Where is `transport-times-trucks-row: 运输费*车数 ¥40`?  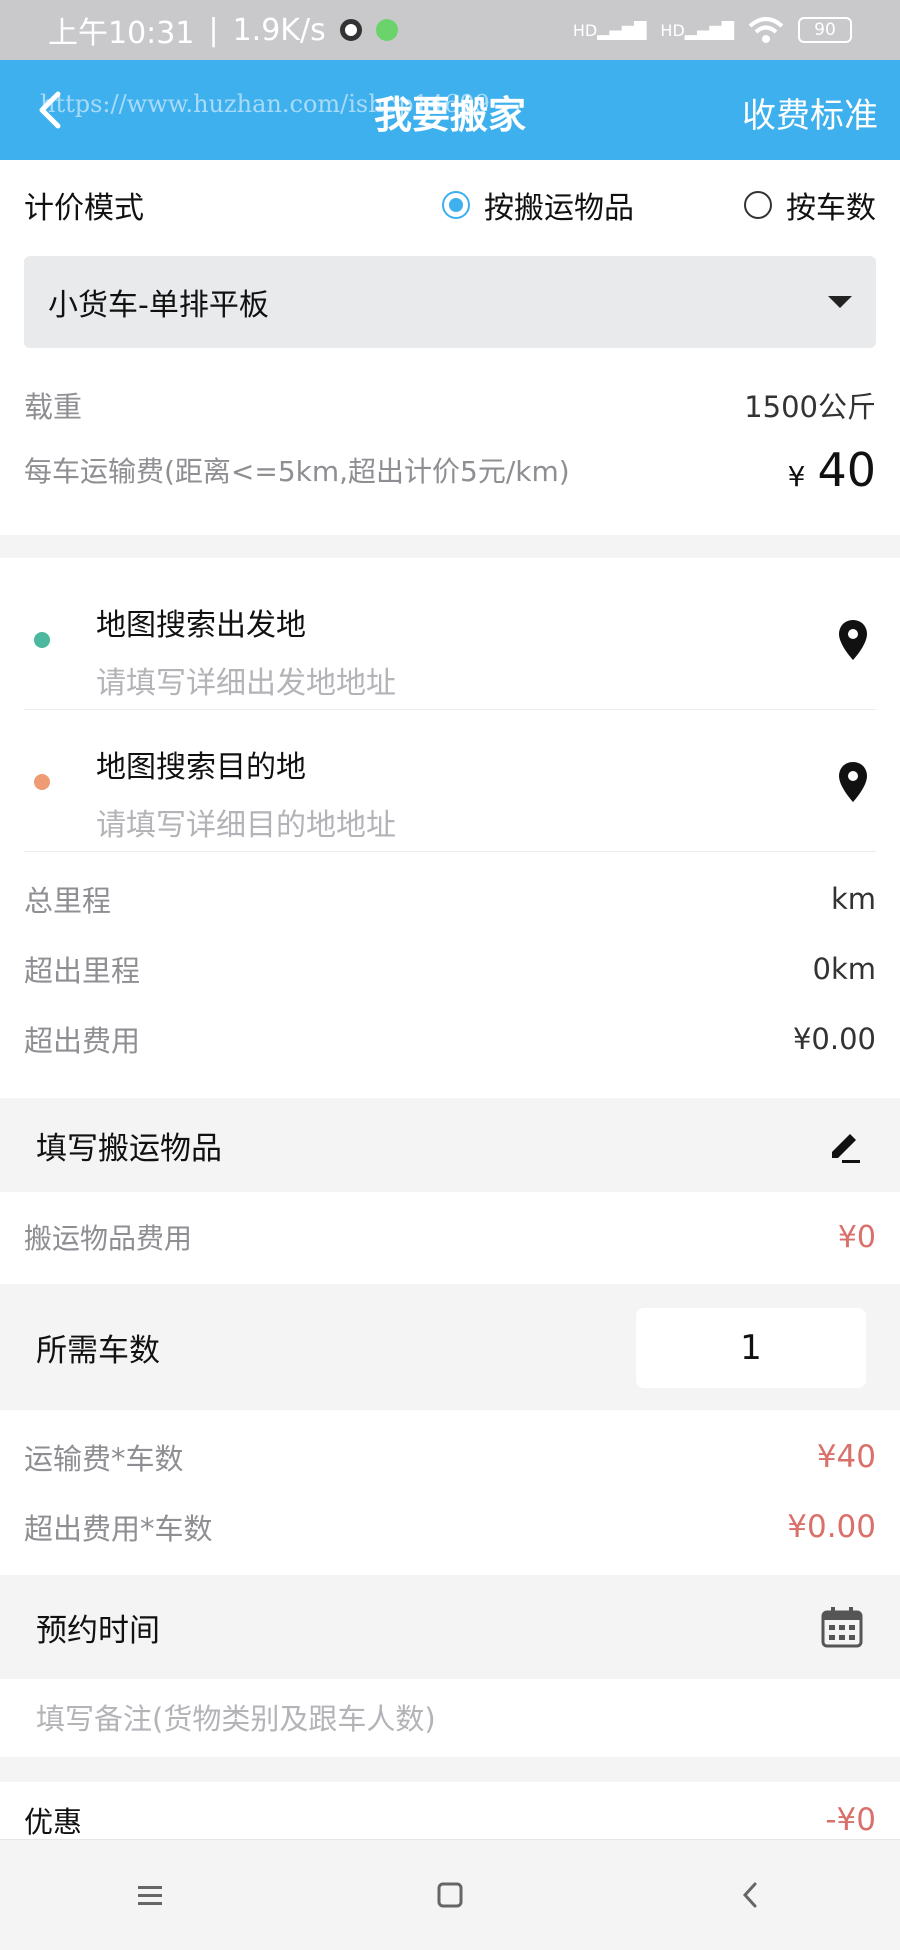
transport-times-trucks-row: 运输费*车数 ¥40 is located at coordinates (450, 1457).